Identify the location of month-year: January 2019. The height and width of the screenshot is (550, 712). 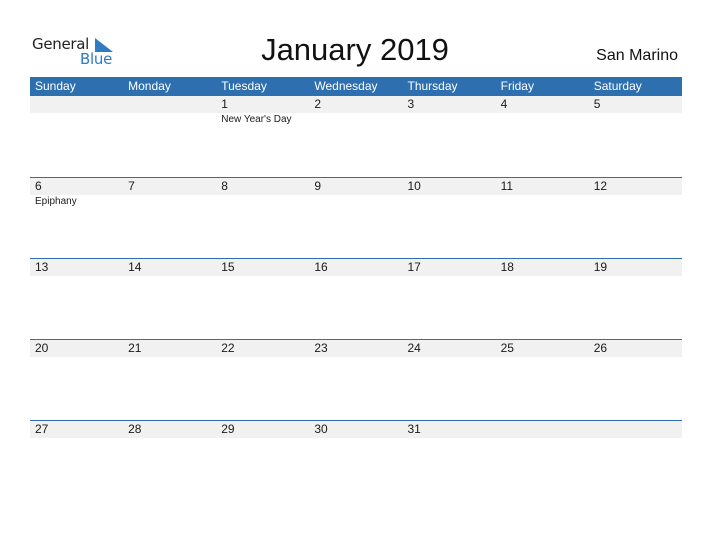
(355, 49).